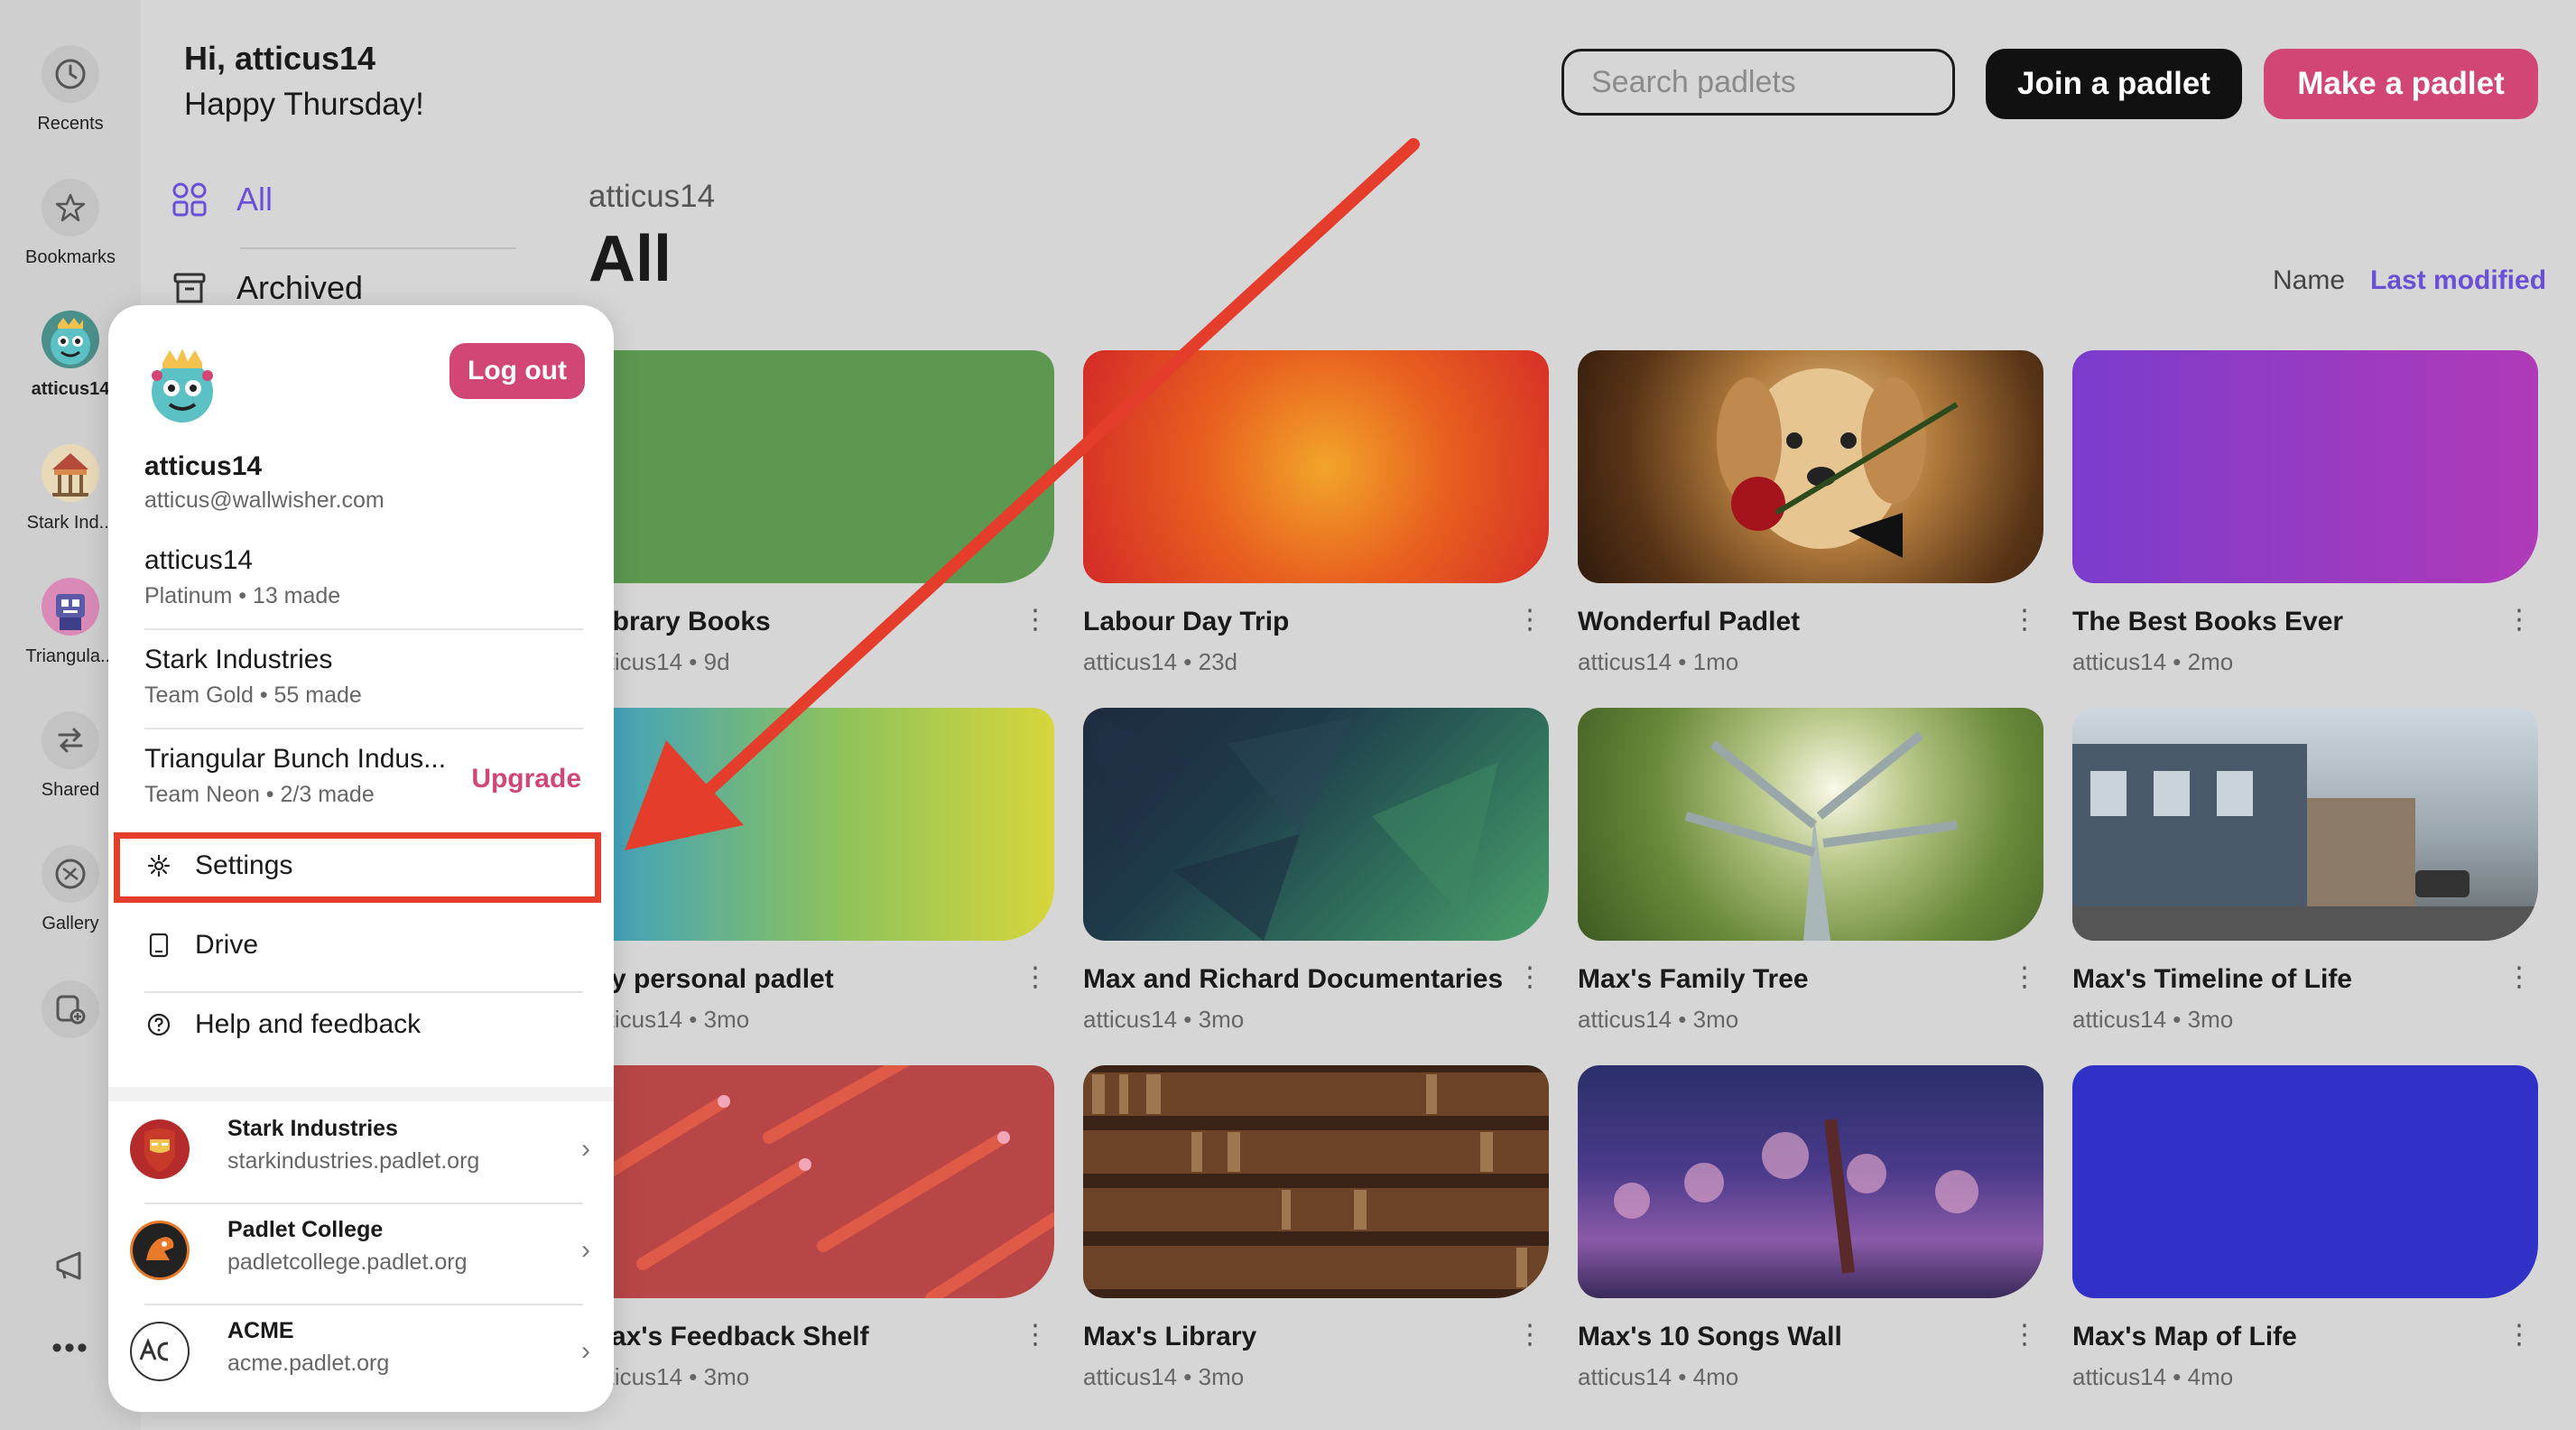 The height and width of the screenshot is (1430, 2576). I want to click on org-url: acme.padlet.org, so click(309, 1363).